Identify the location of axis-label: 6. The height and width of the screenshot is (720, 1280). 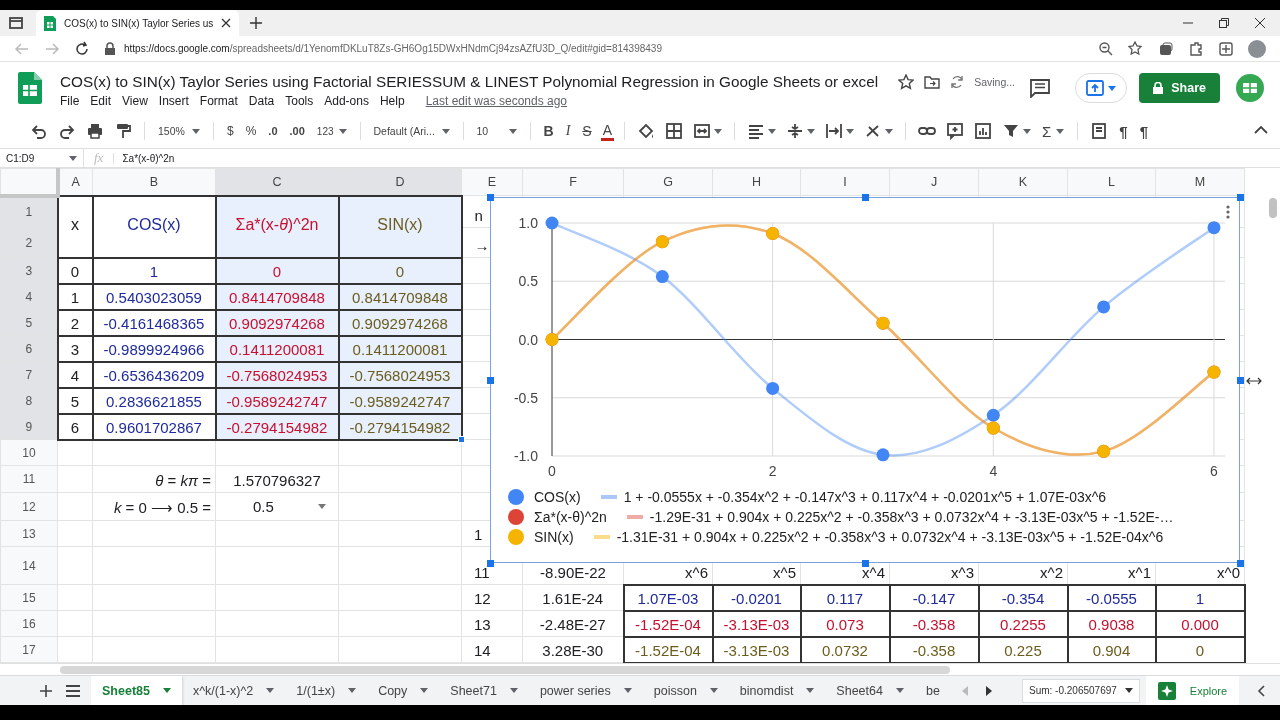
(1214, 471).